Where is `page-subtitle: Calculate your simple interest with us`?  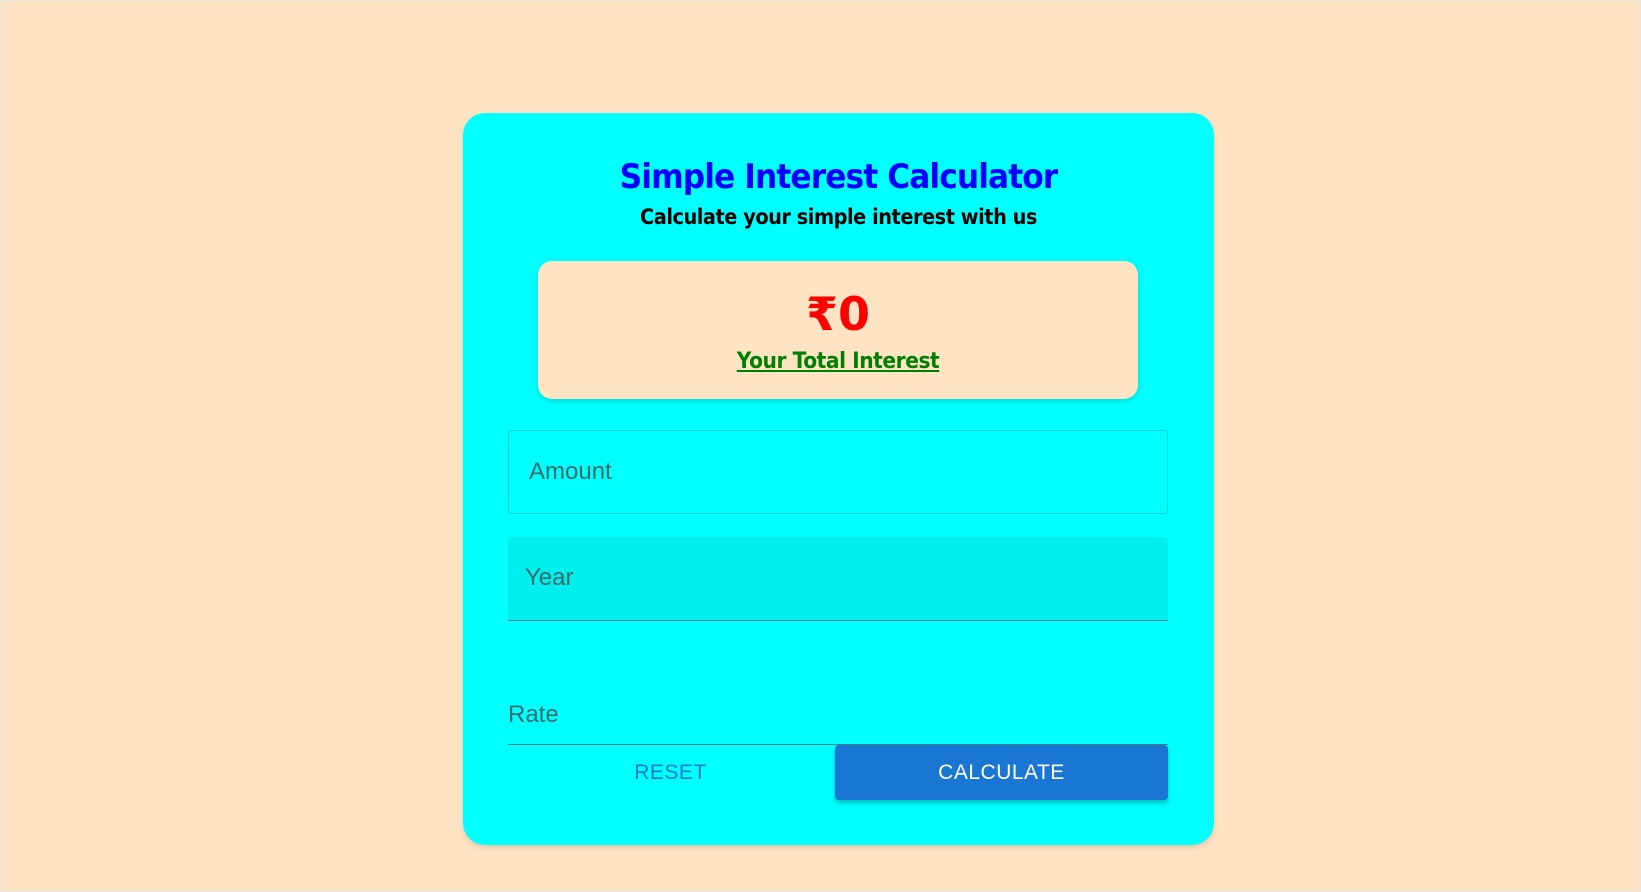
page-subtitle: Calculate your simple interest with us is located at coordinates (838, 217).